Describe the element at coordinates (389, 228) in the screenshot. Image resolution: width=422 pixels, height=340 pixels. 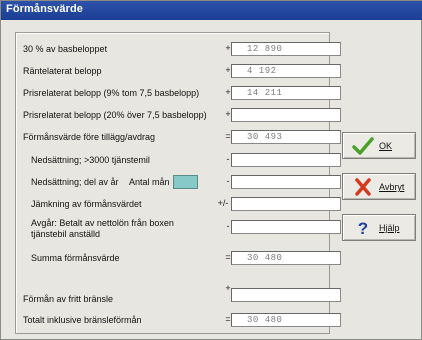
I see `help-label: Hjälp` at that location.